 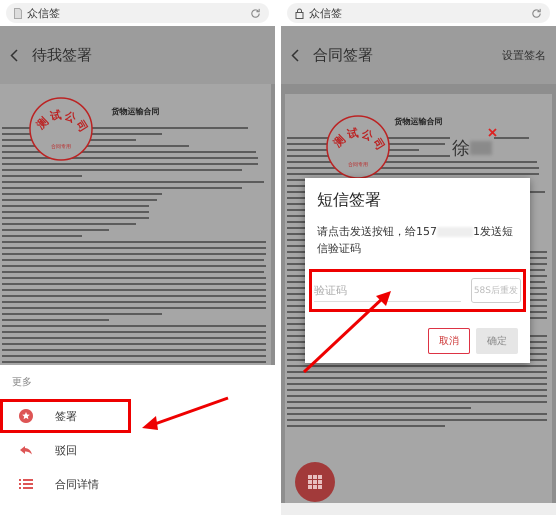 What do you see at coordinates (461, 148) in the screenshot?
I see `signature: 徐` at bounding box center [461, 148].